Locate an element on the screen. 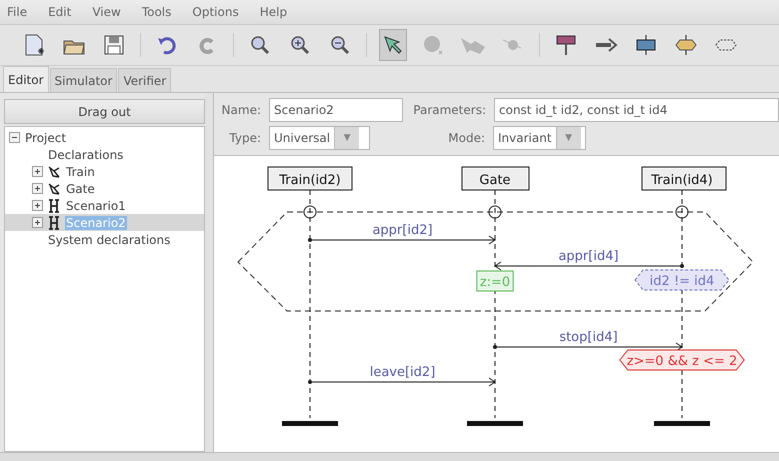 The height and width of the screenshot is (461, 779). field-label: Mode: is located at coordinates (466, 138).